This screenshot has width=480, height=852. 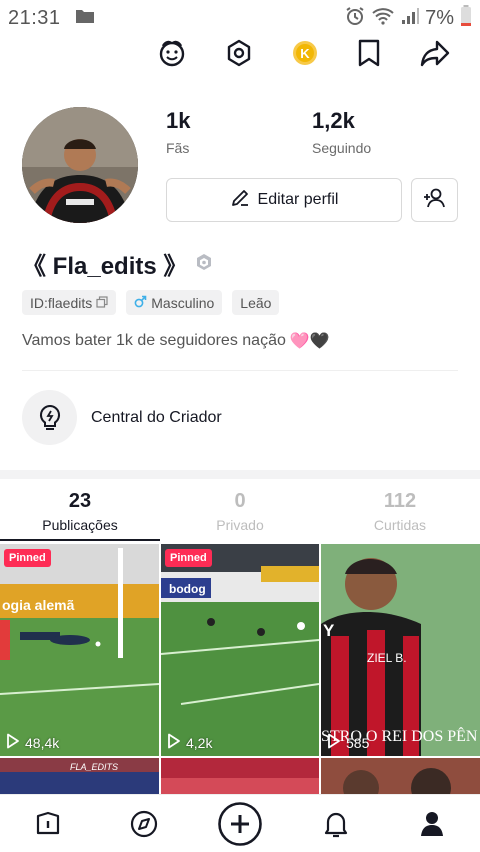 I want to click on video-thumbnail: Y ZIEL B. STRO O REI DOS PÊN 585, so click(x=400, y=650).